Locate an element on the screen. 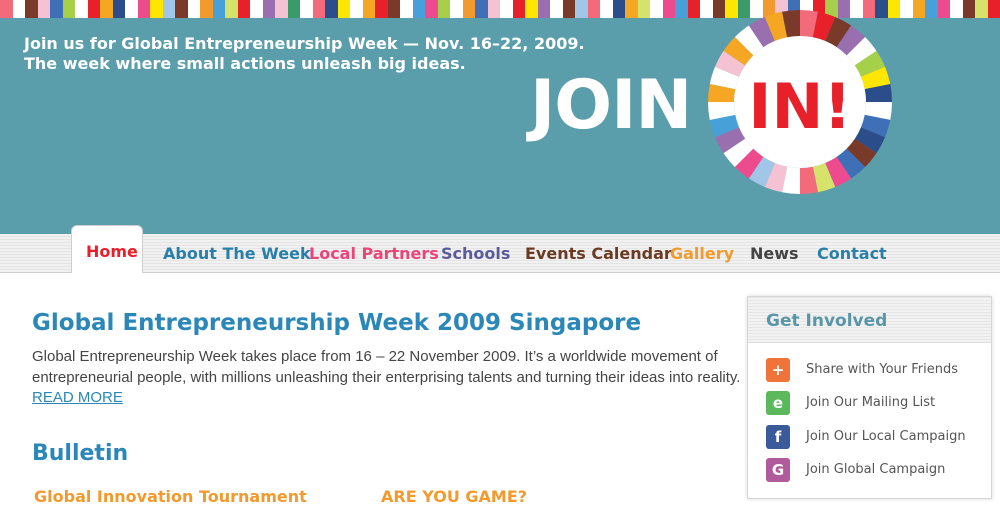 This screenshot has width=1000, height=514. read-more-link: READ MORE is located at coordinates (77, 397).